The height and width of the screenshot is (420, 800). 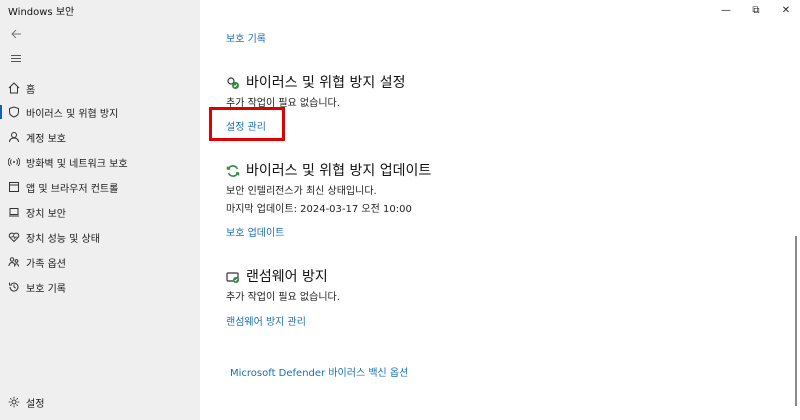 What do you see at coordinates (283, 297) in the screenshot?
I see `ransomware-status-text: 추가 작업이 필요 없습니다.` at bounding box center [283, 297].